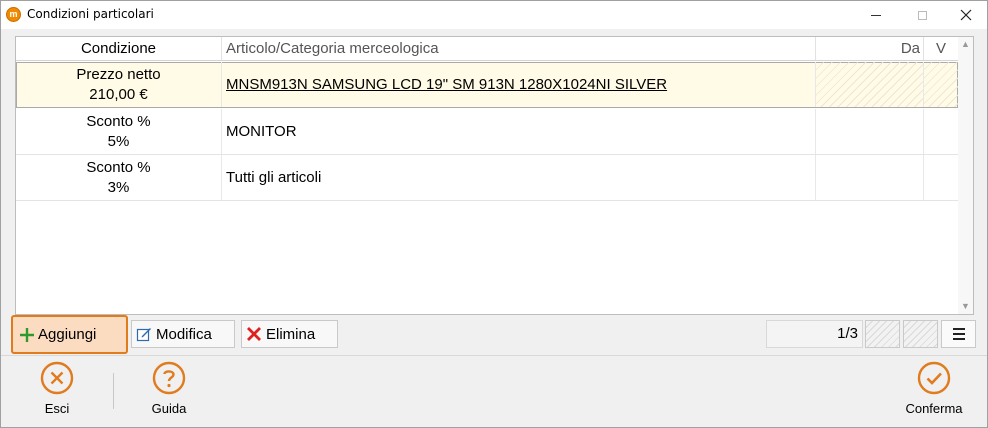 The height and width of the screenshot is (428, 988). Describe the element at coordinates (869, 48) in the screenshot. I see `column-header-from: Da` at that location.